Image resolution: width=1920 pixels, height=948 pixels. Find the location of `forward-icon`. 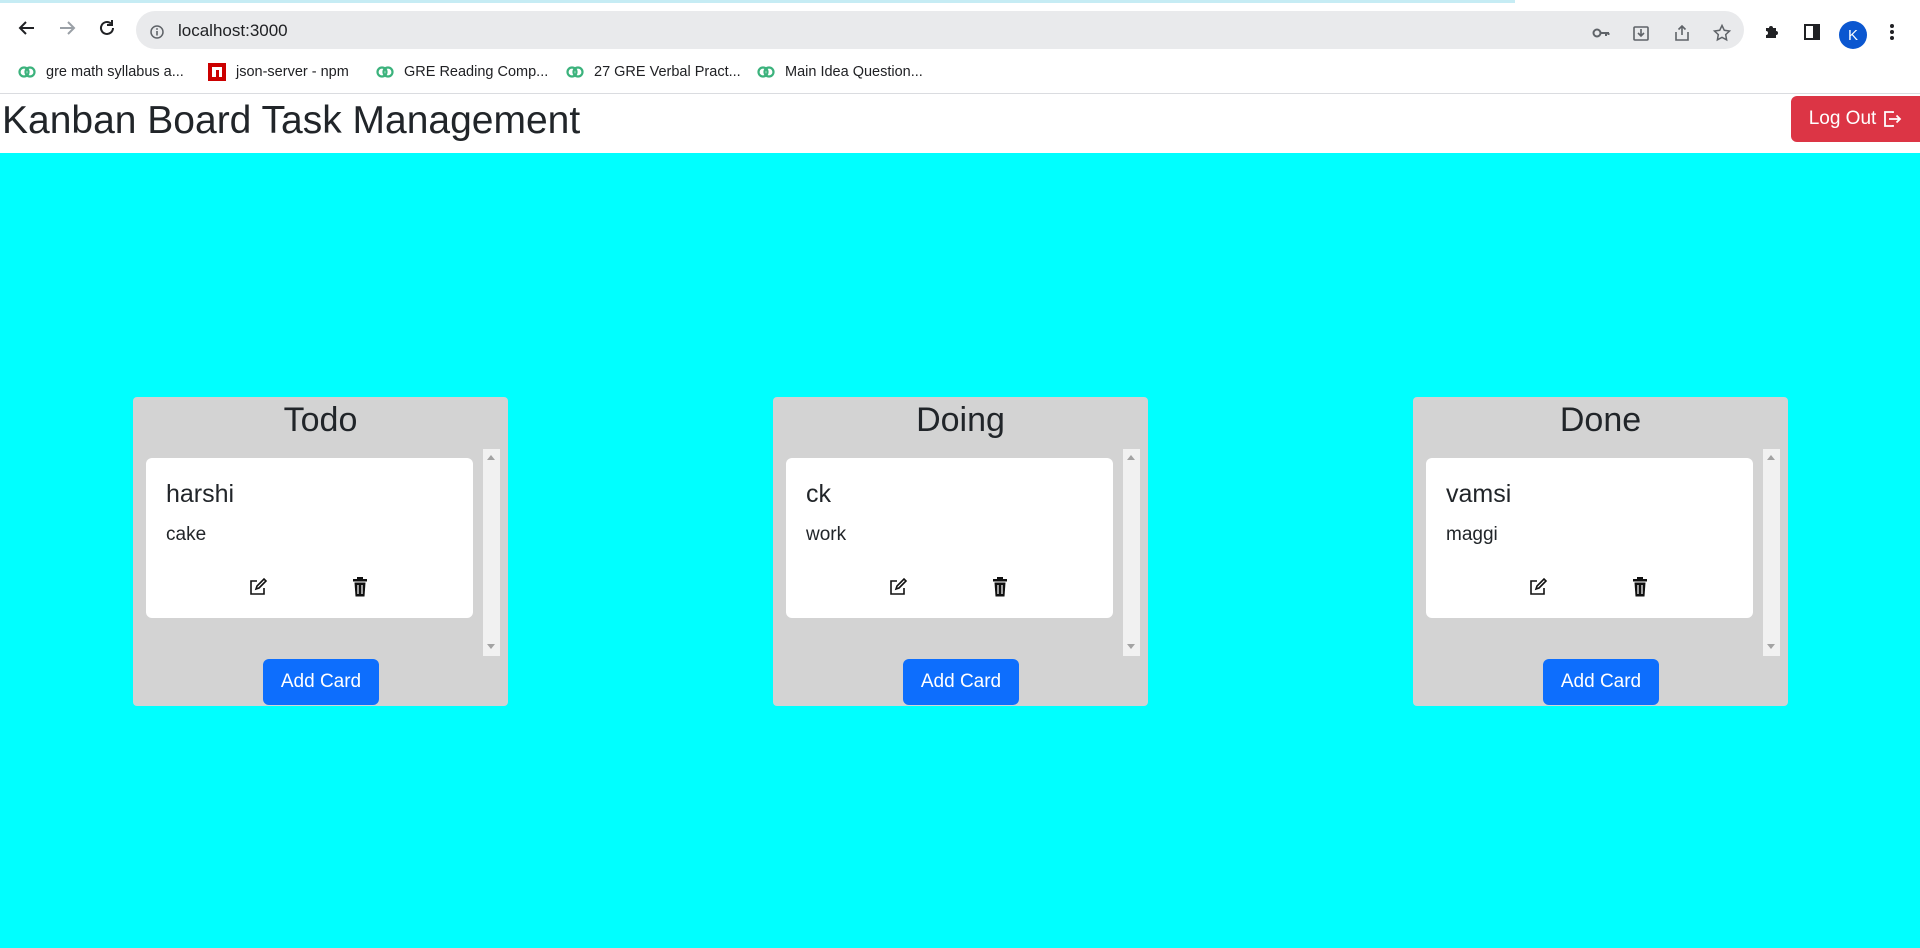

forward-icon is located at coordinates (67, 28).